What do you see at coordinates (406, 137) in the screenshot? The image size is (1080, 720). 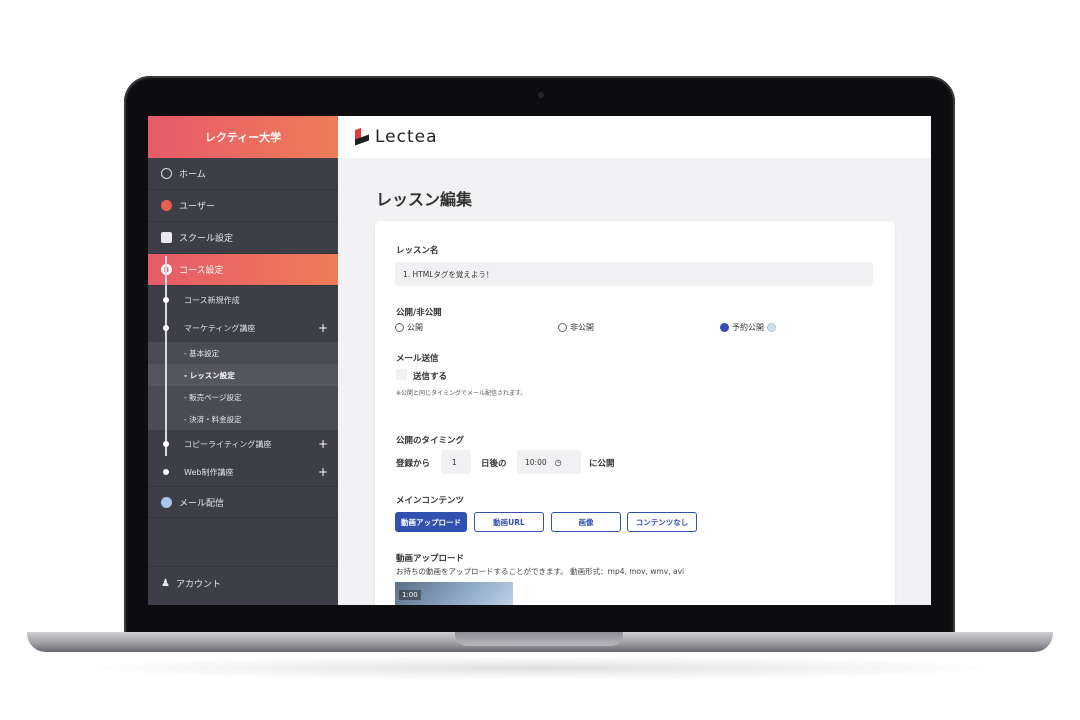 I see `logo-text: Lectea` at bounding box center [406, 137].